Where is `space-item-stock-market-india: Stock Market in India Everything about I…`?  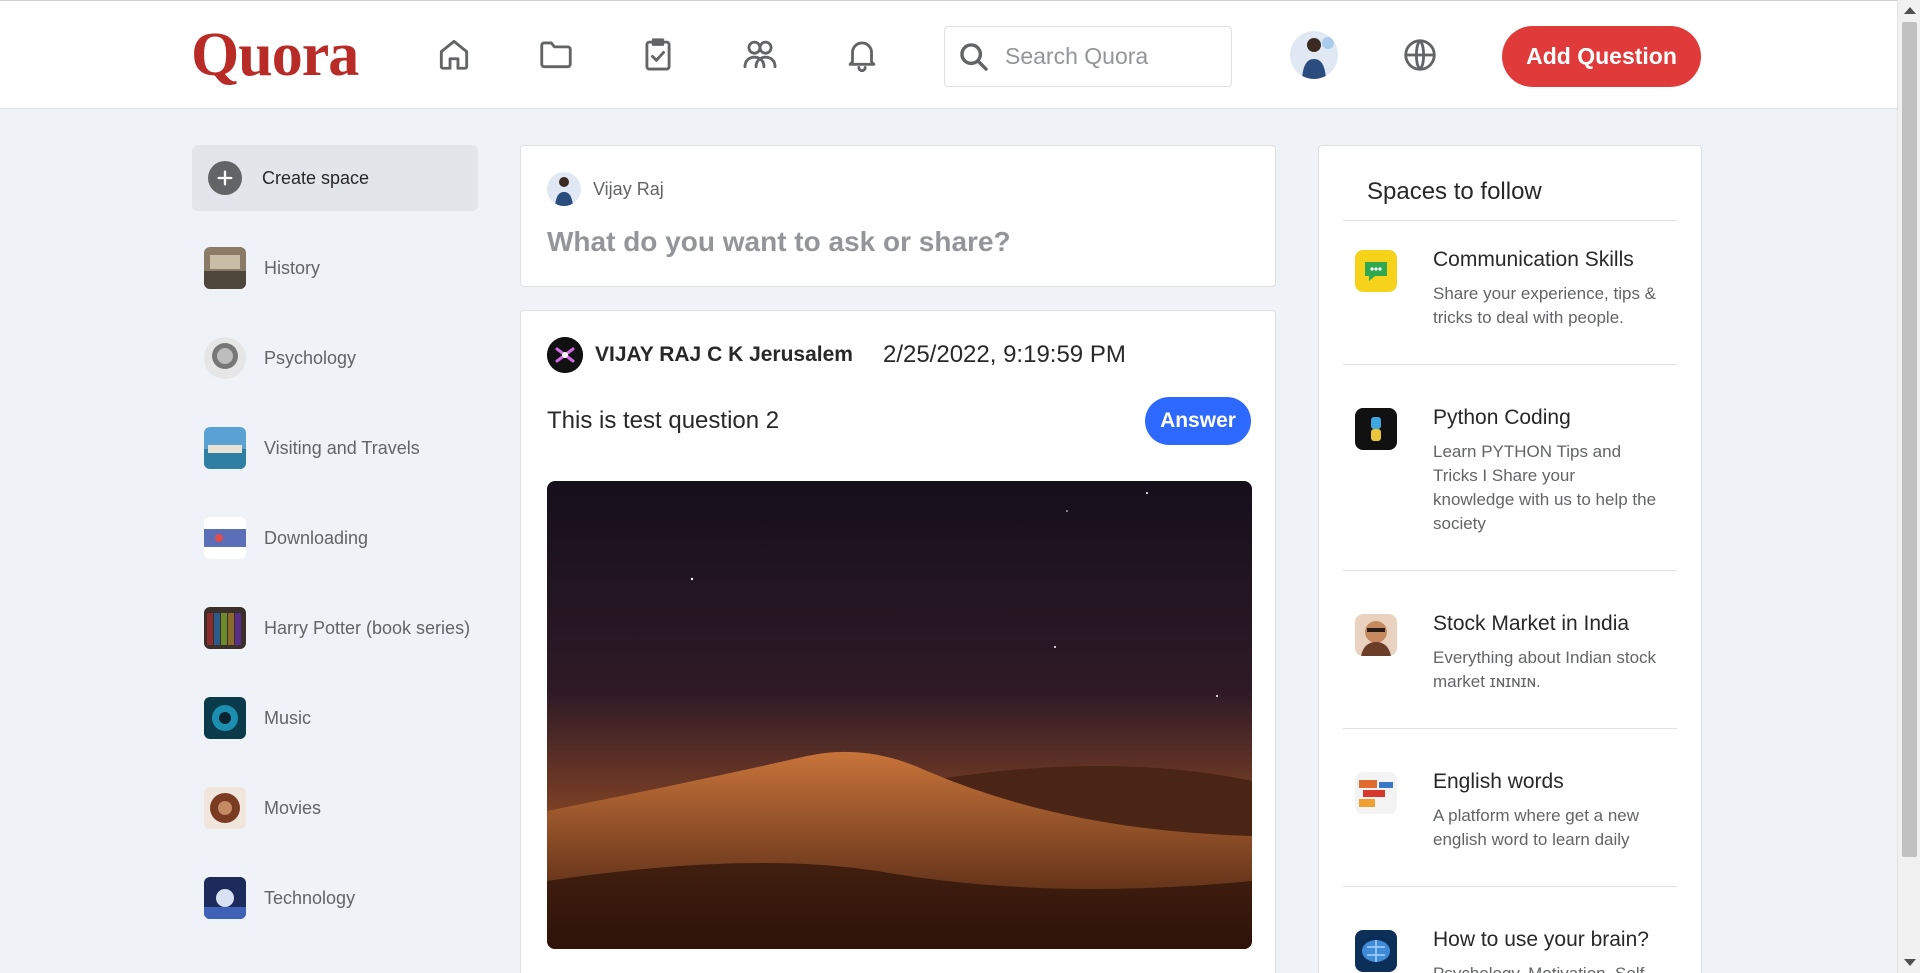 space-item-stock-market-india: Stock Market in India Everything about I… is located at coordinates (1515, 667).